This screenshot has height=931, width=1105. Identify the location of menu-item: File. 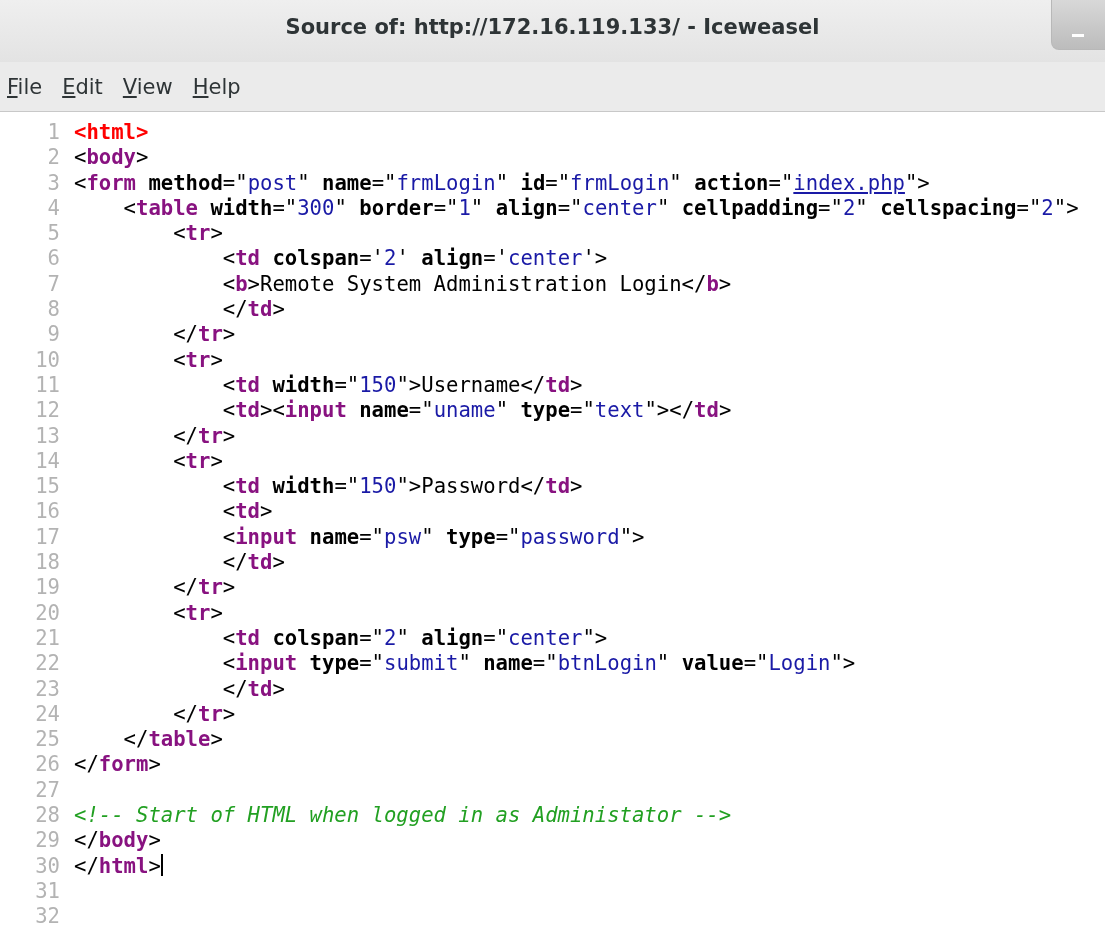
(25, 86).